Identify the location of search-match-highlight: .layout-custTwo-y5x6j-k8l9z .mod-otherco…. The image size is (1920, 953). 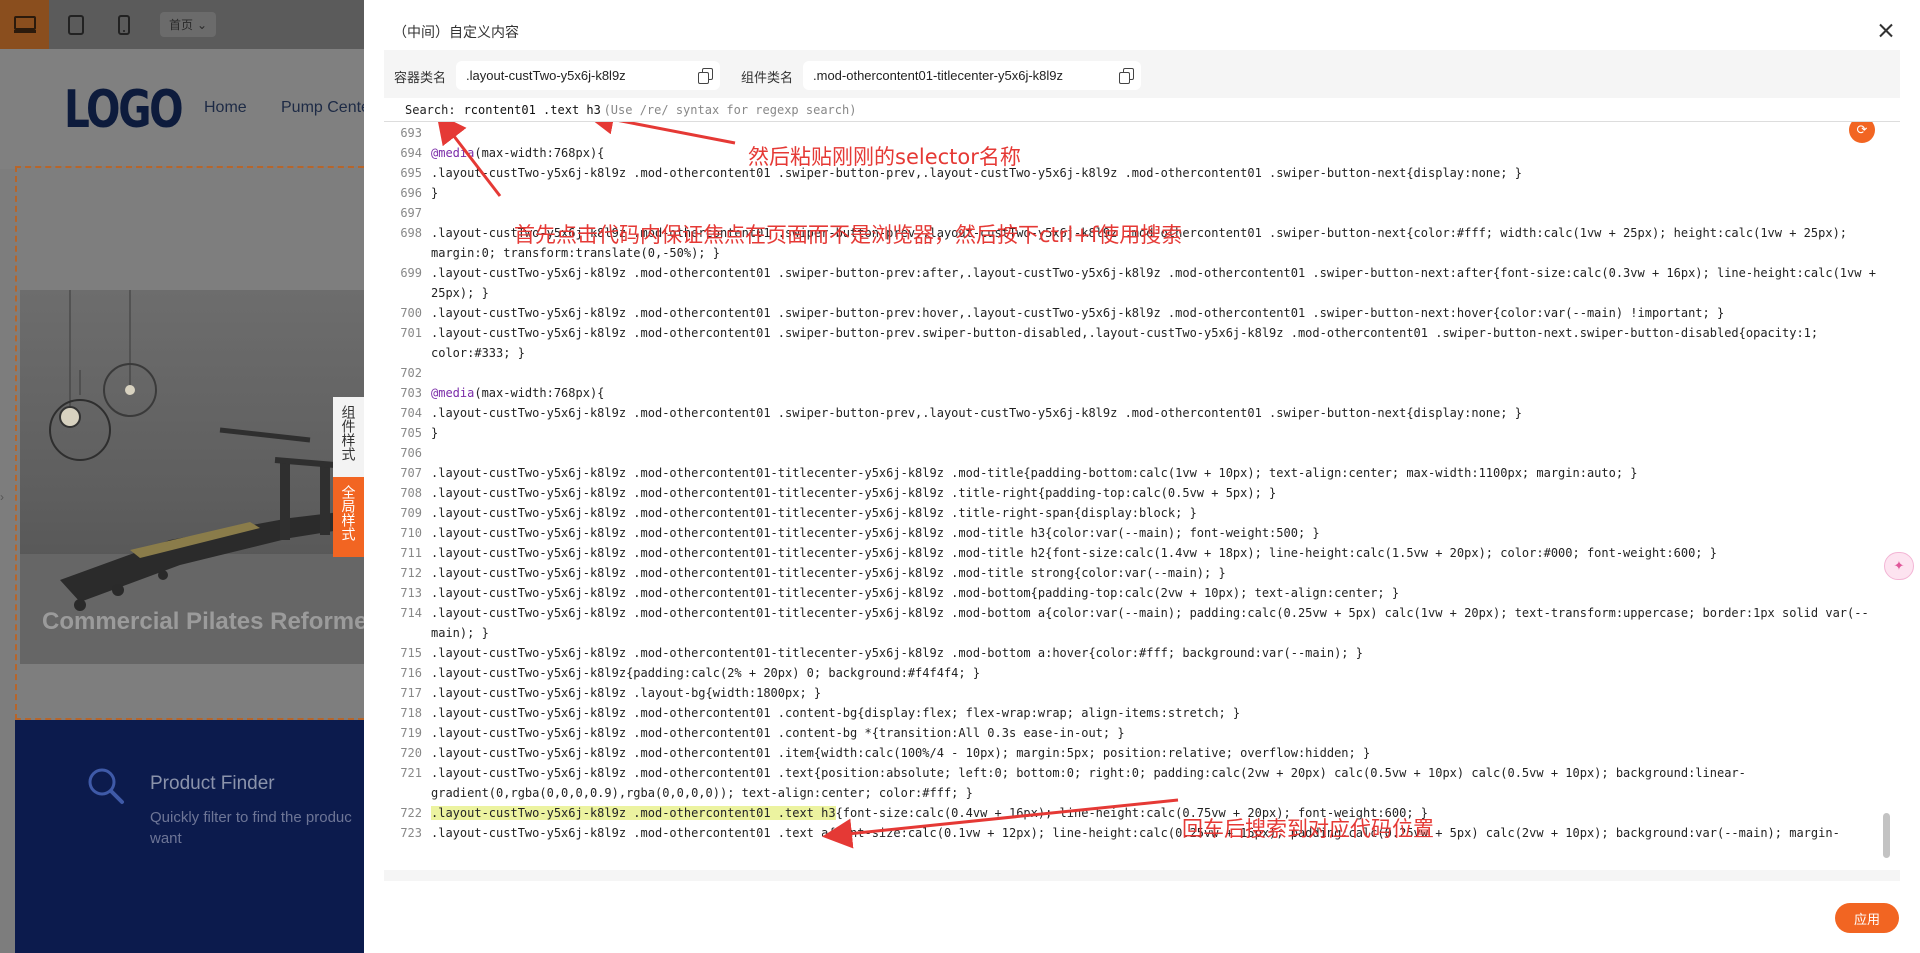
(633, 813).